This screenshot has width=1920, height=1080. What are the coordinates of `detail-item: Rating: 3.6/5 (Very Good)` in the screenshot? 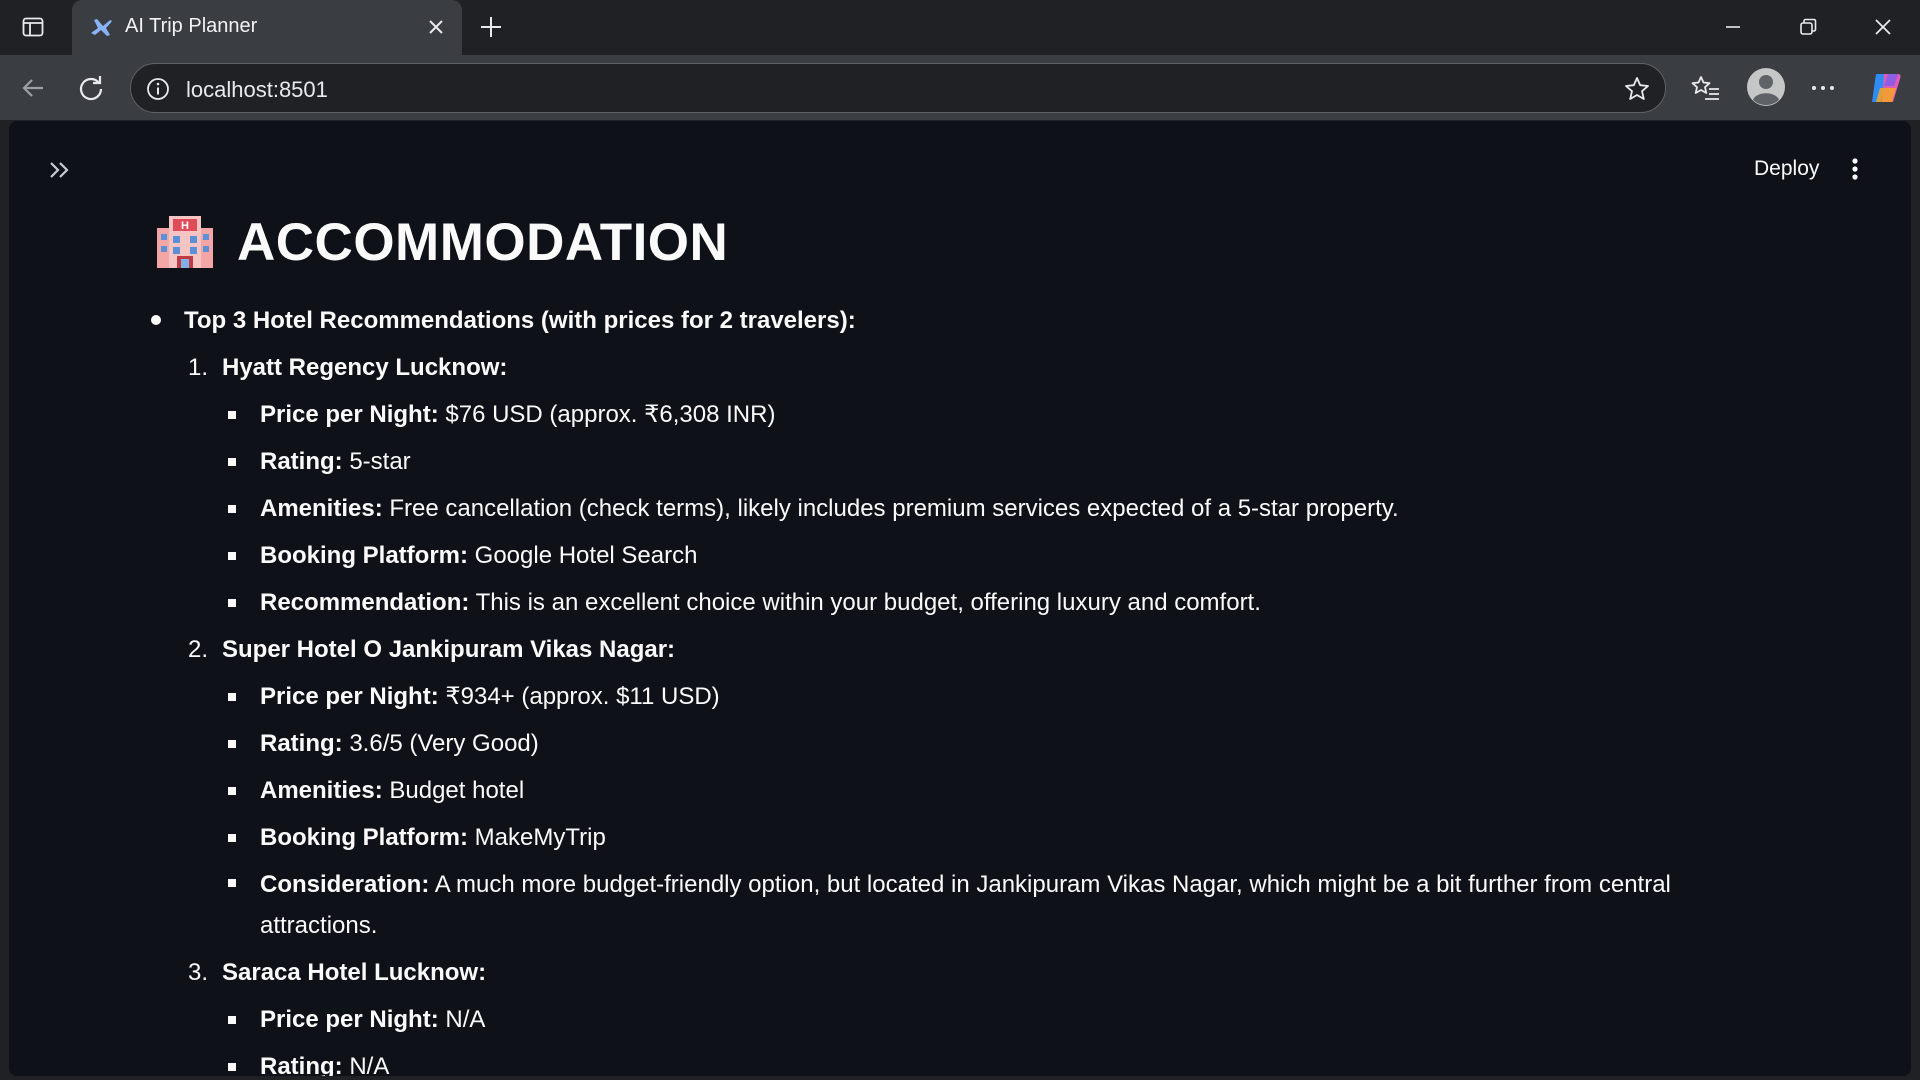 It's located at (984, 743).